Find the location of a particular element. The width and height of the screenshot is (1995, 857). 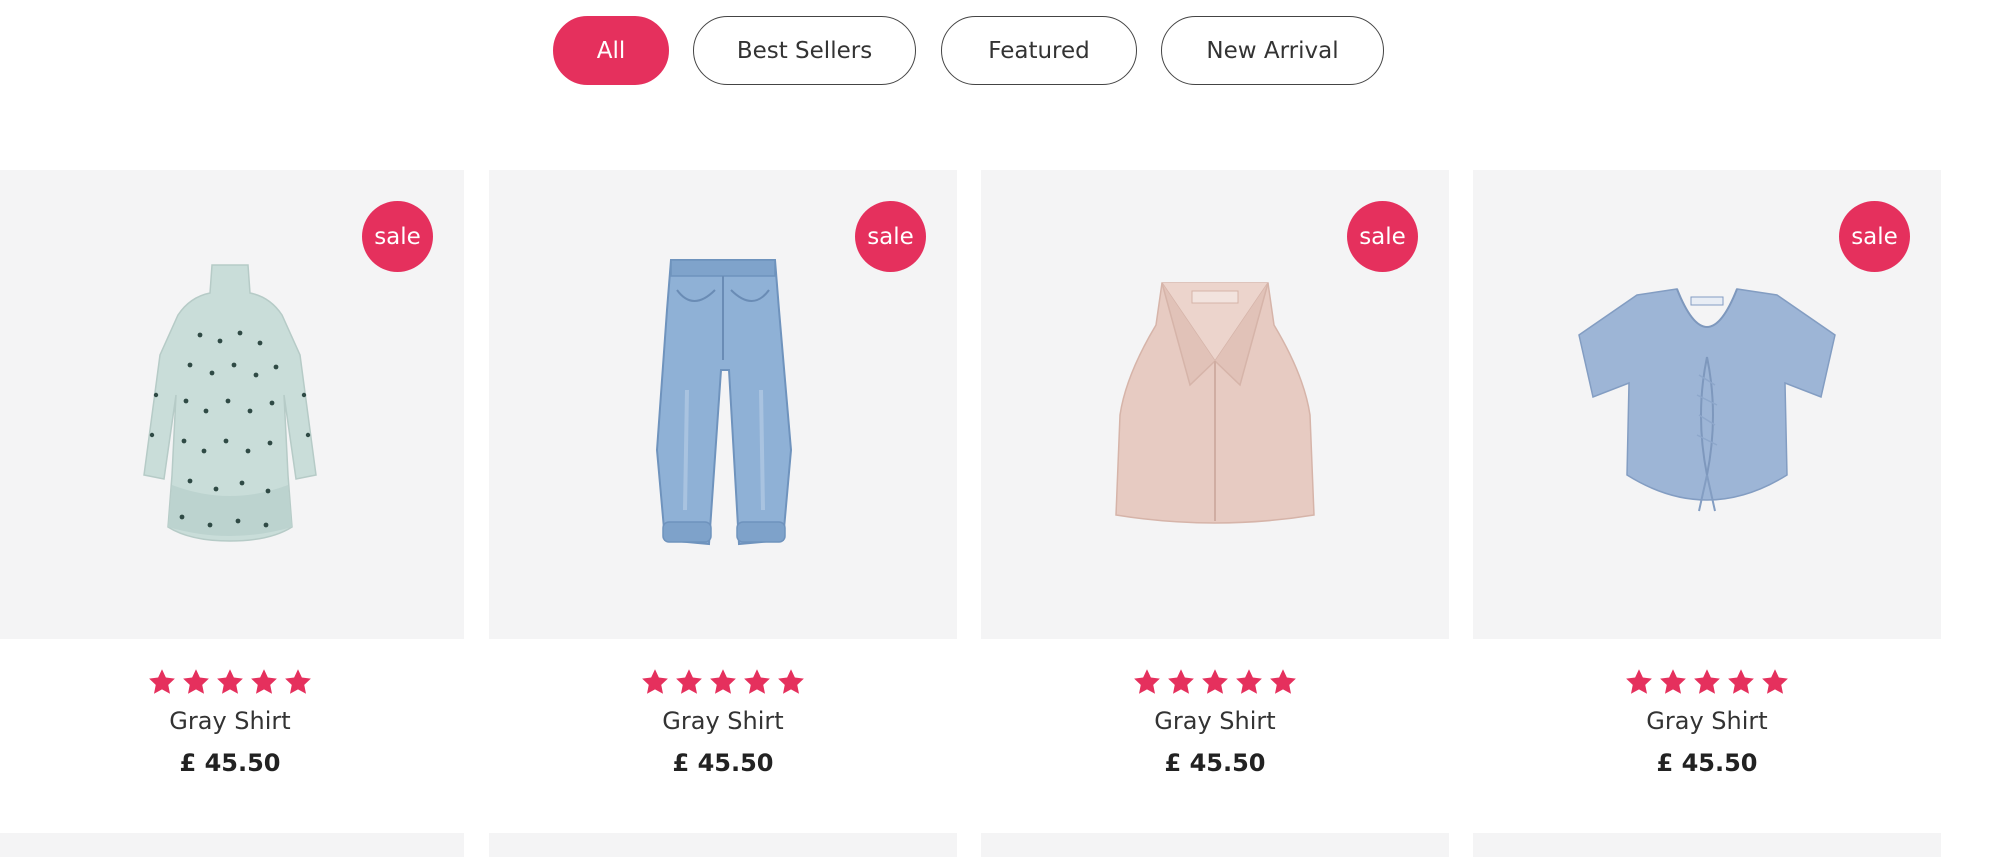

filter-new-arrival-button: New Arrival is located at coordinates (1272, 50).